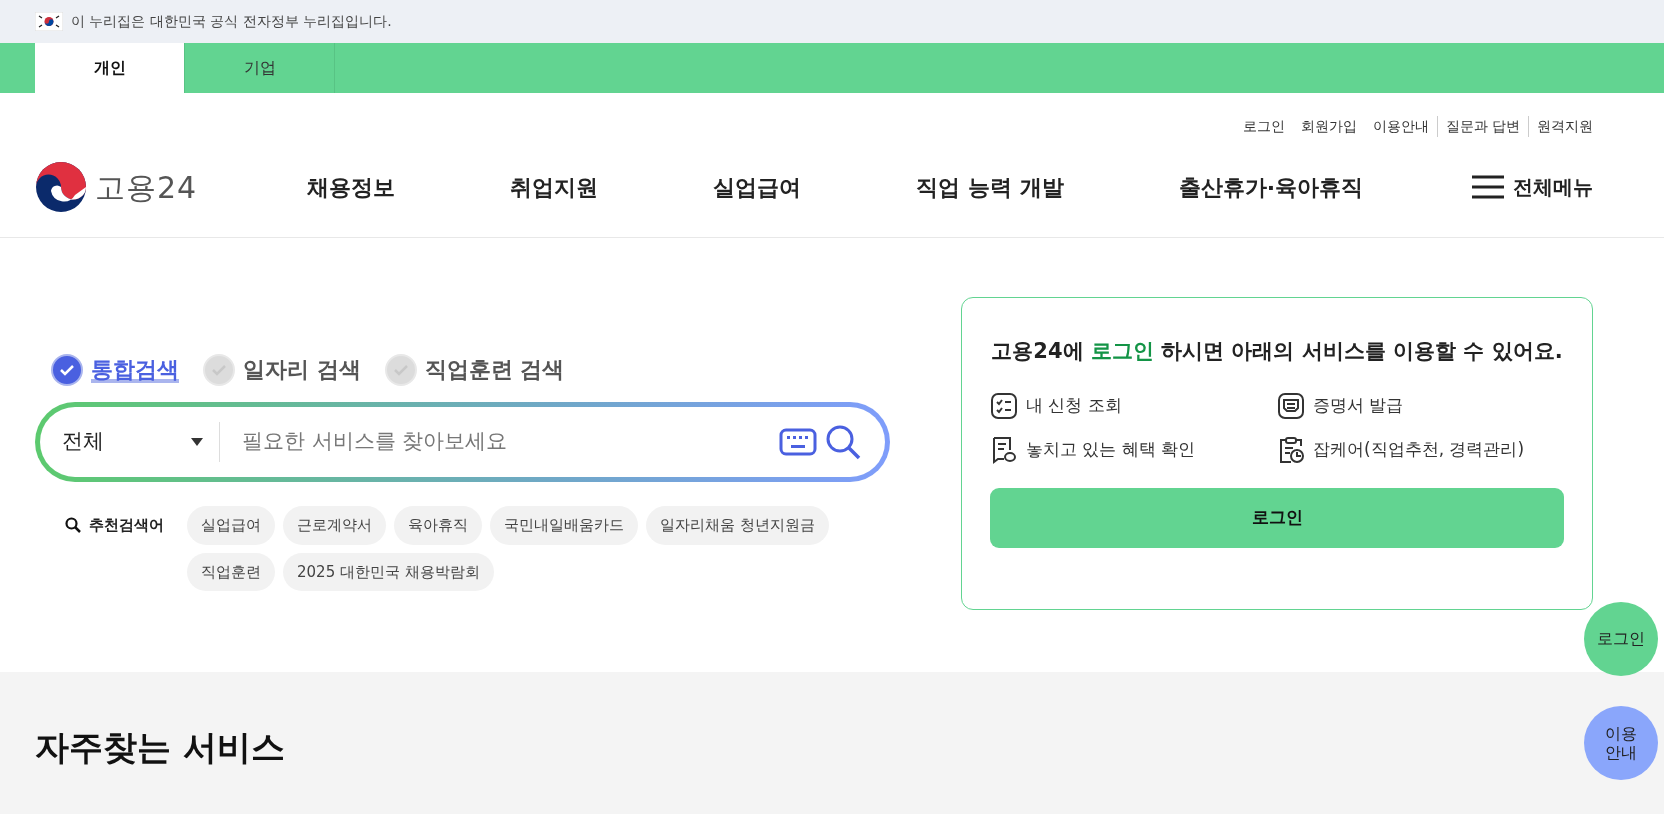 The width and height of the screenshot is (1664, 814). Describe the element at coordinates (160, 747) in the screenshot. I see `section-heading: 자주찾는 서비스` at that location.